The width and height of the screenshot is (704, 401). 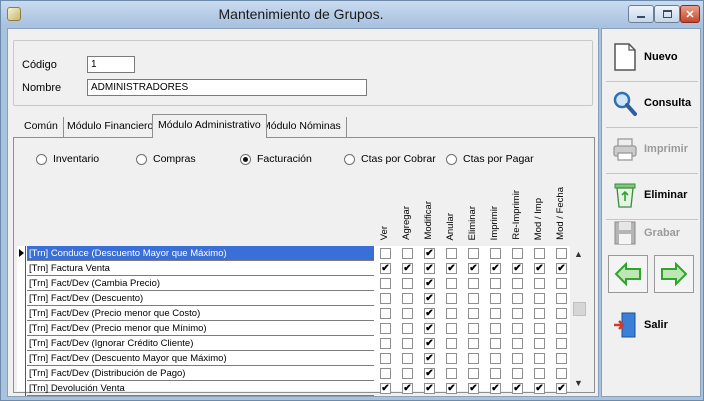 I want to click on row-name: [Trn] Fact/Dev (Distribución de Pago), so click(x=200, y=373).